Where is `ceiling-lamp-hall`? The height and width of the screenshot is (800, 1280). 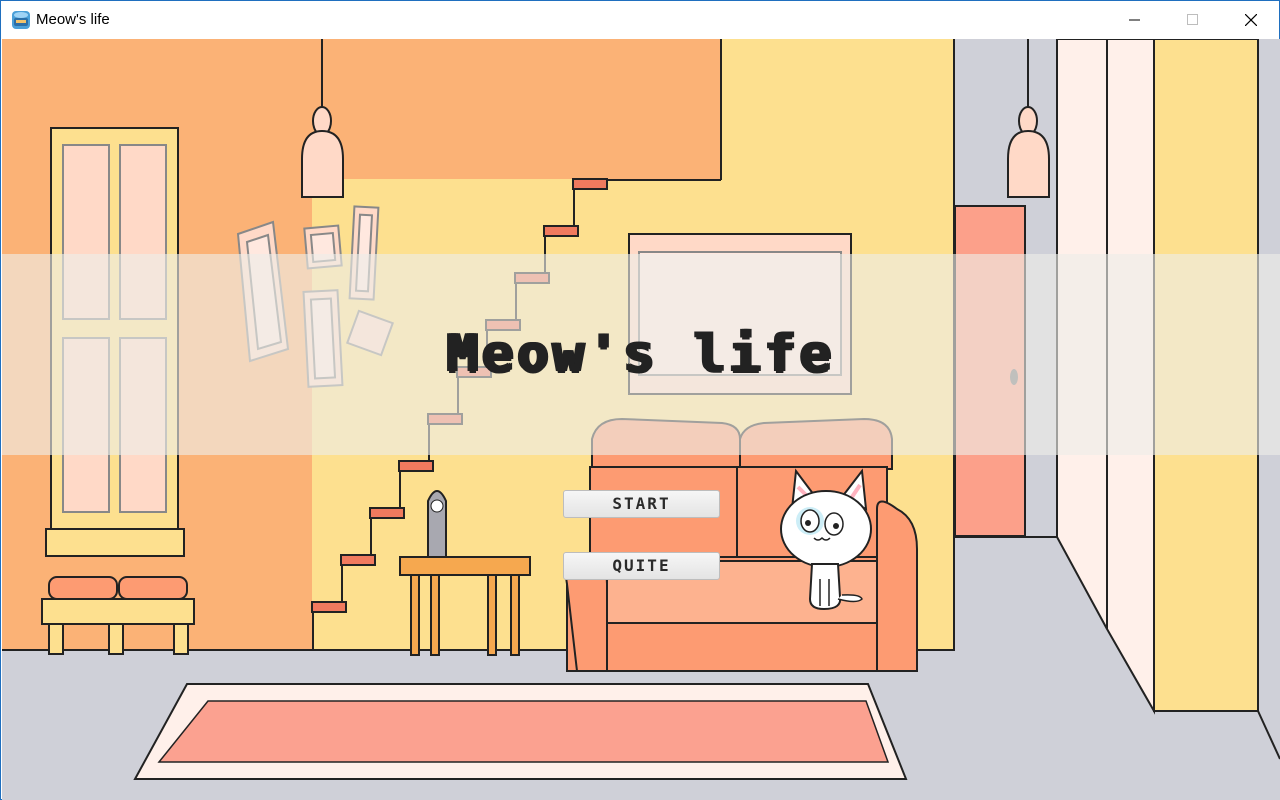 ceiling-lamp-hall is located at coordinates (1028, 163).